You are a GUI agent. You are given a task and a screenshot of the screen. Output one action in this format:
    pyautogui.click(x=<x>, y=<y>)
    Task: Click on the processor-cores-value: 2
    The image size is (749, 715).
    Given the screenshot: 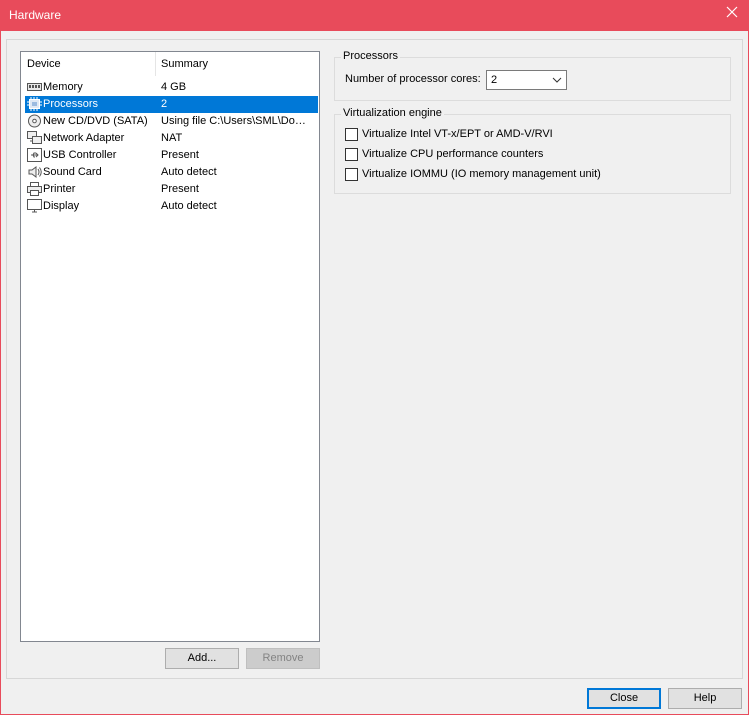 What is the action you would take?
    pyautogui.click(x=494, y=80)
    